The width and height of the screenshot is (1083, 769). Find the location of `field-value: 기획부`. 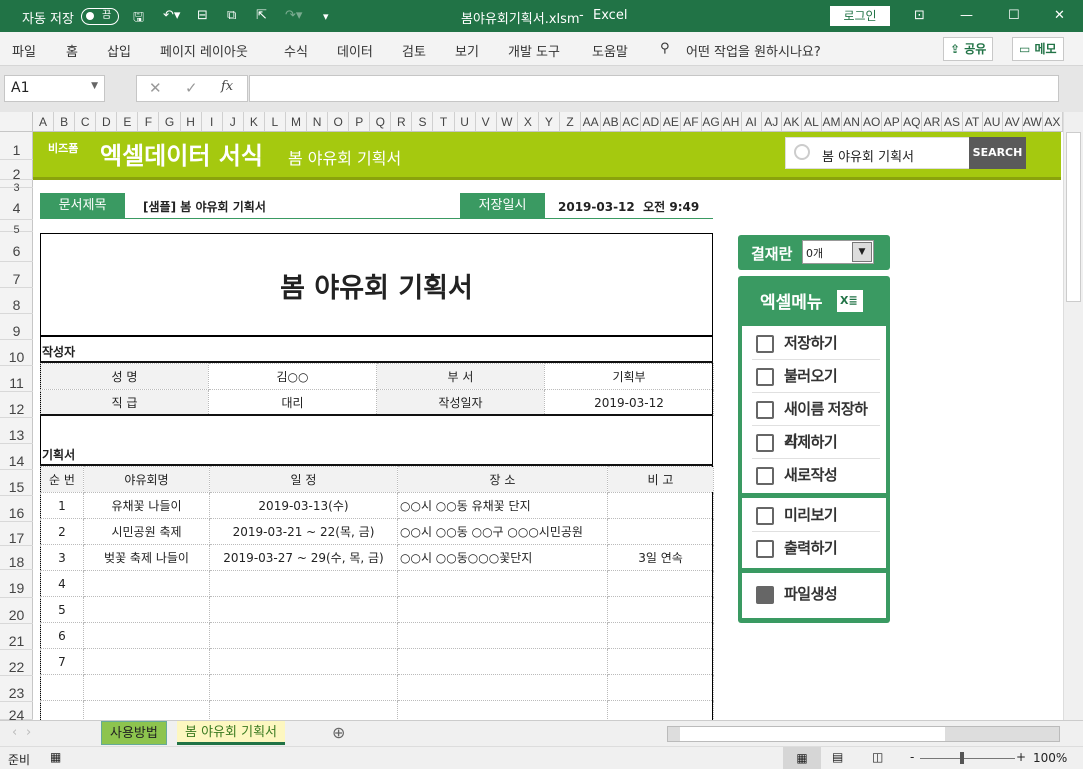

field-value: 기획부 is located at coordinates (629, 376).